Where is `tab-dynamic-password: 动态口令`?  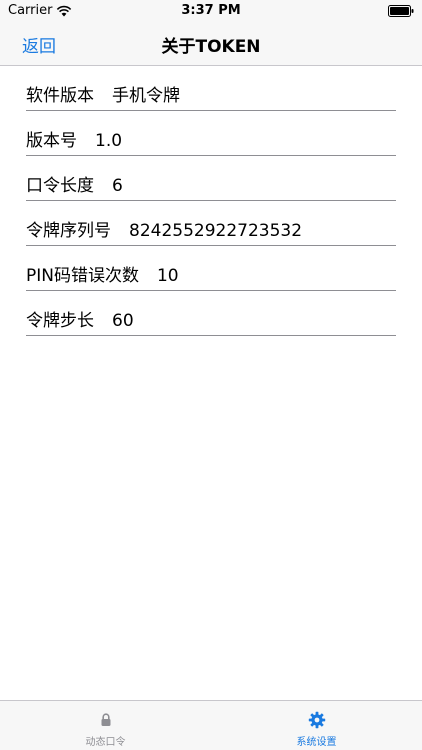 tab-dynamic-password: 动态口令 is located at coordinates (105, 725).